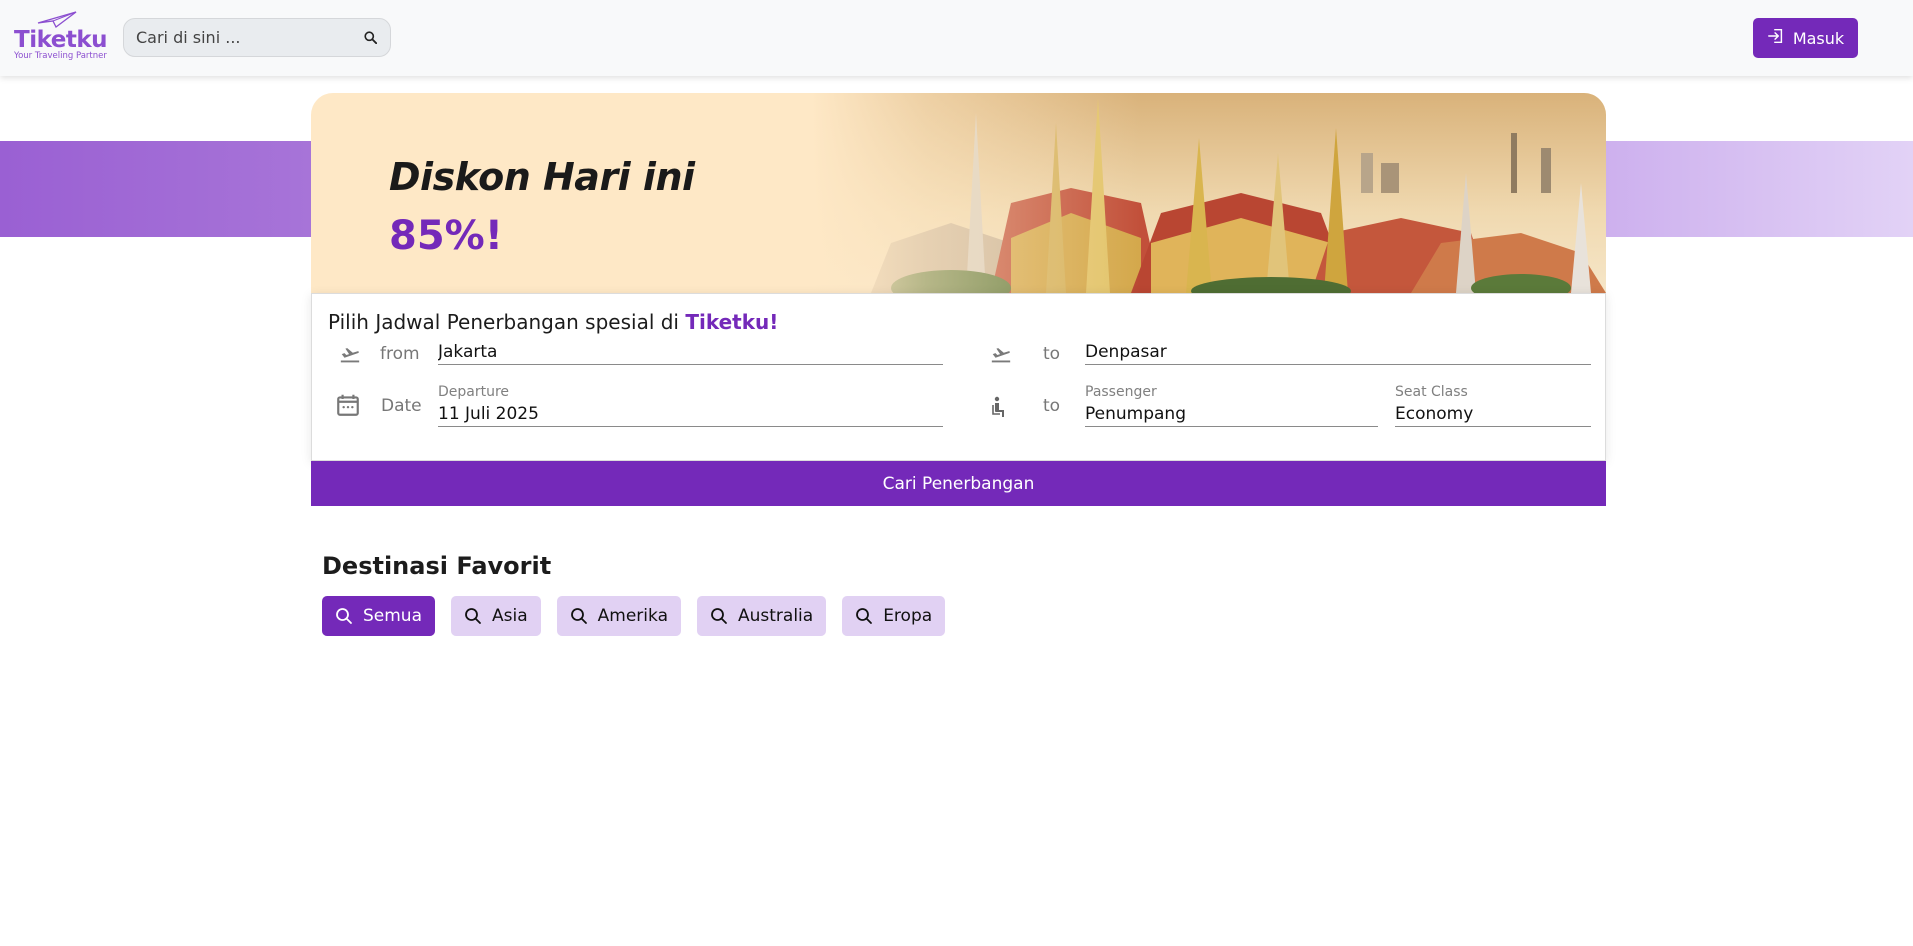 This screenshot has height=946, width=1913. I want to click on departure-field: Departure, so click(690, 405).